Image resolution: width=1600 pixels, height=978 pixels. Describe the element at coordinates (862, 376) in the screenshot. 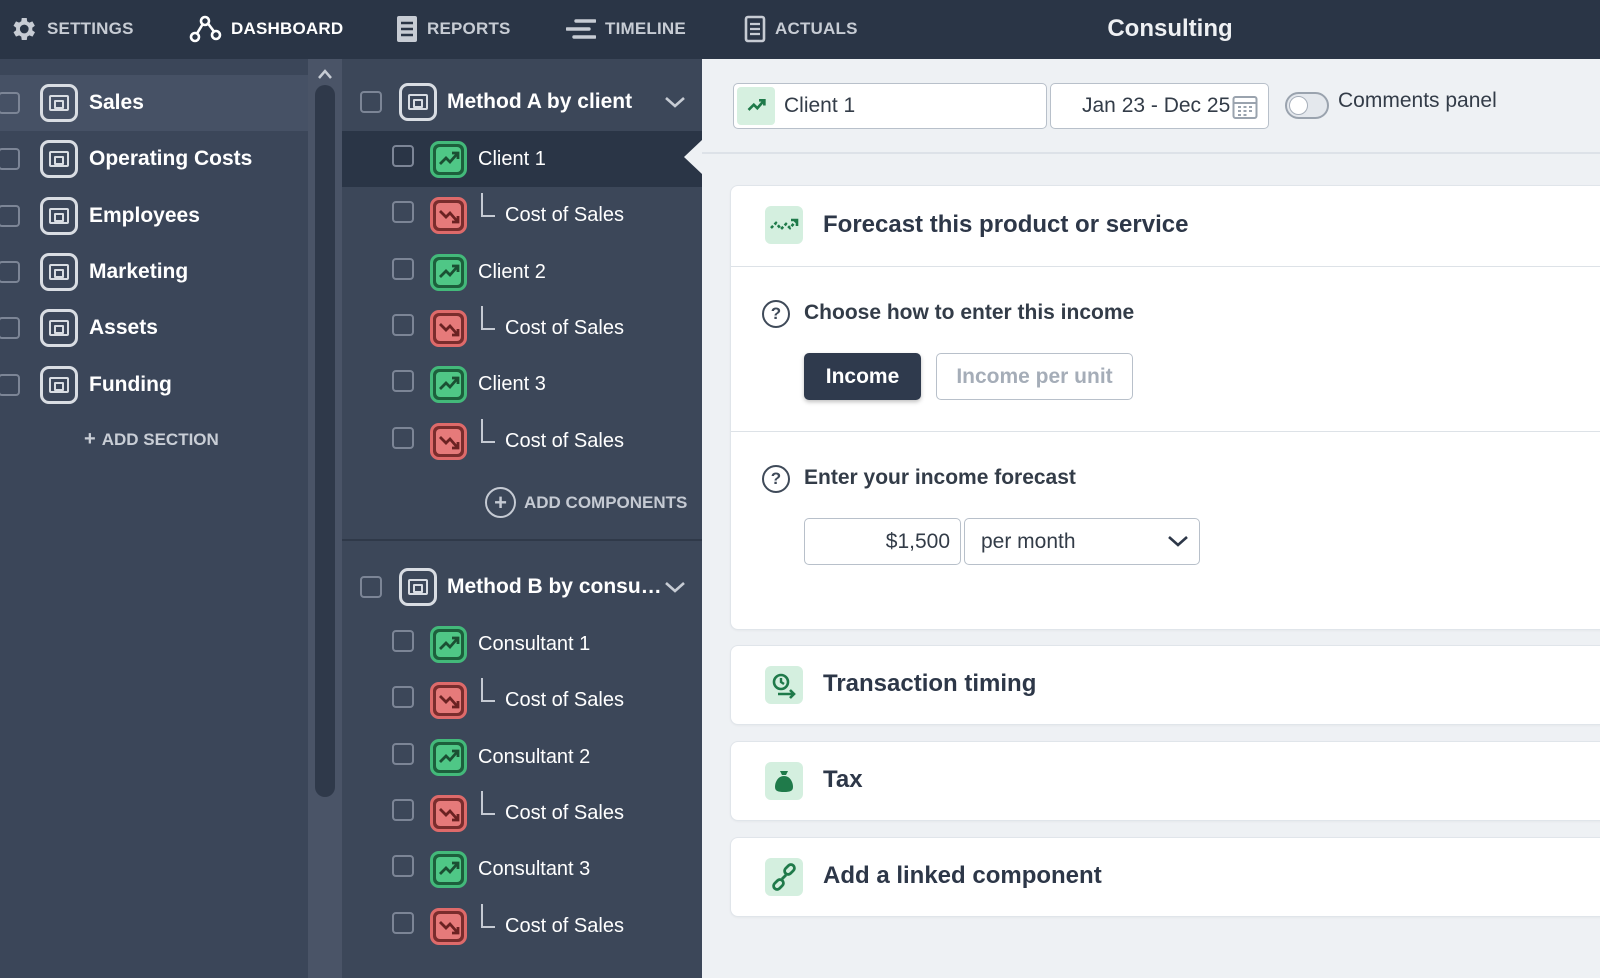

I see `income-button: Income` at that location.